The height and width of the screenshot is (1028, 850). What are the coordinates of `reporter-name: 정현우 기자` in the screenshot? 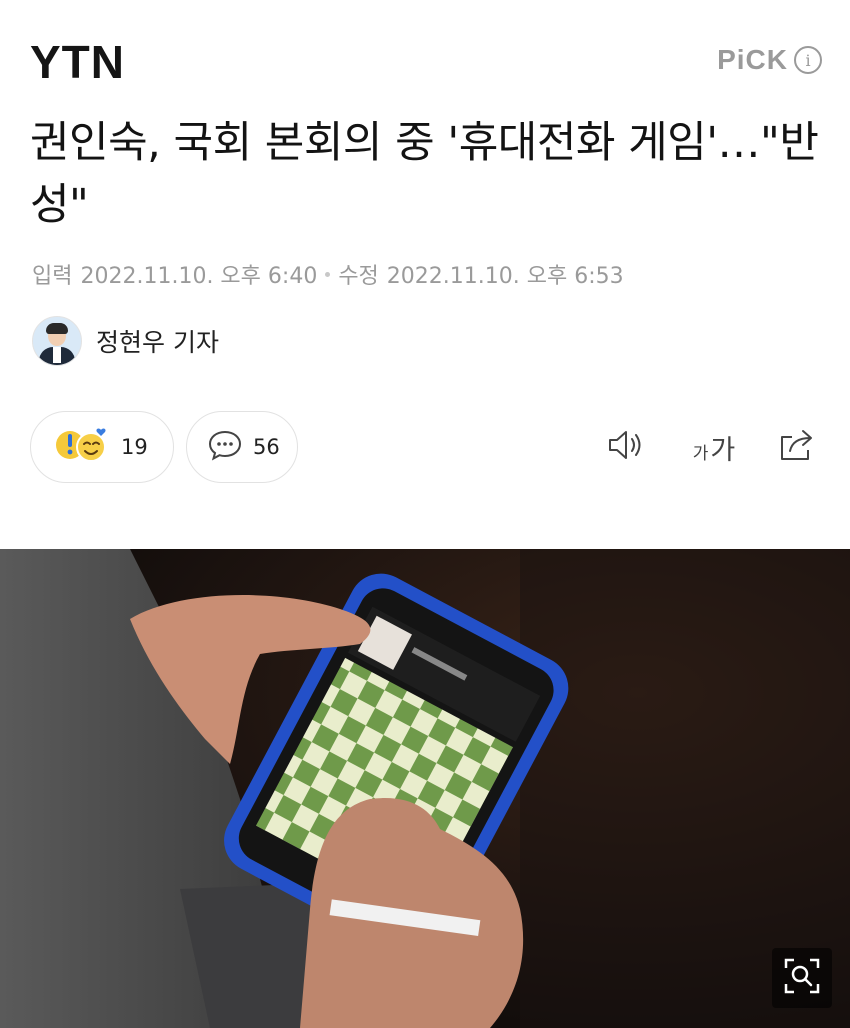 It's located at (157, 341).